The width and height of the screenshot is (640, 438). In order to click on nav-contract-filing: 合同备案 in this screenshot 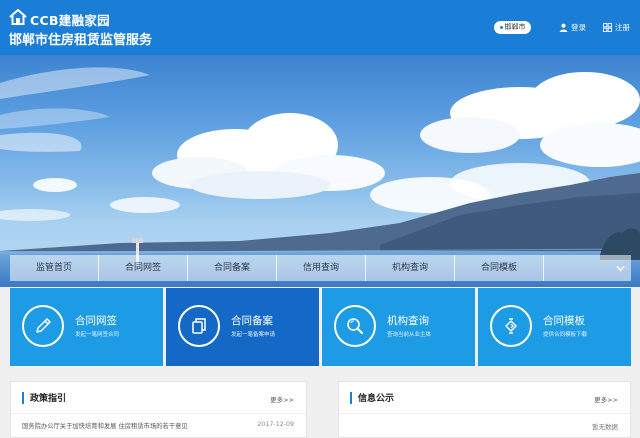, I will do `click(232, 268)`.